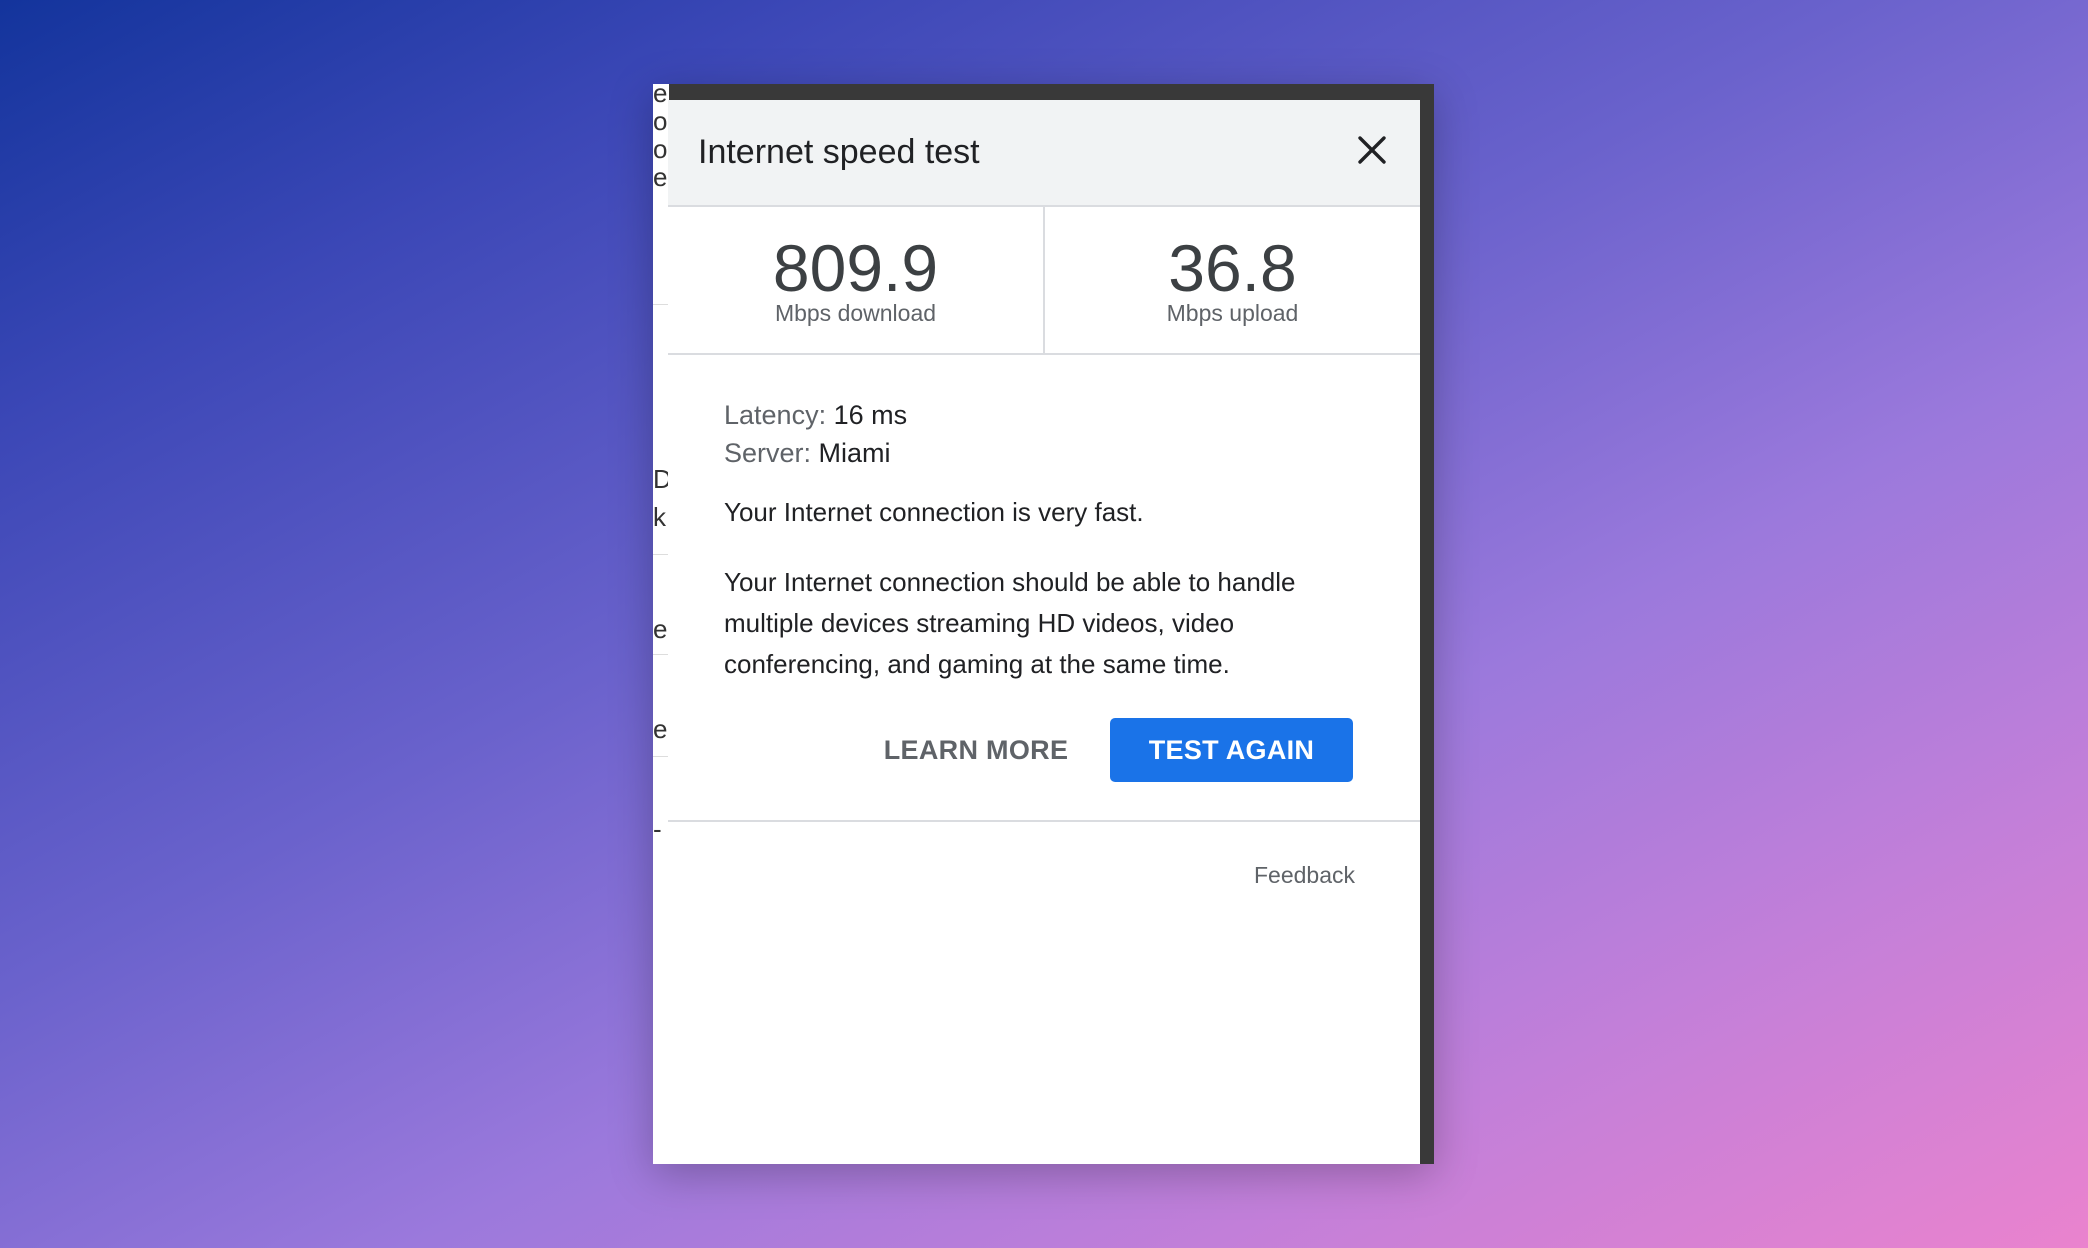  I want to click on upload-unit: Mbps upload, so click(1232, 313).